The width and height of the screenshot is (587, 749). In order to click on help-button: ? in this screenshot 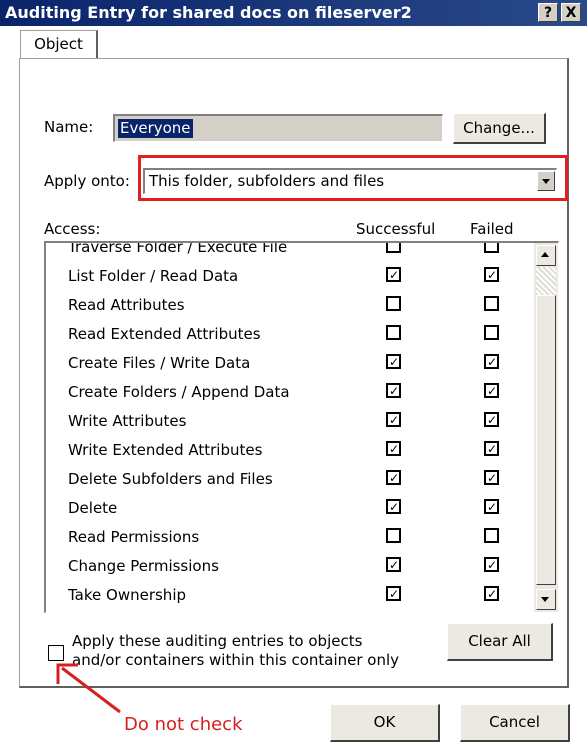, I will do `click(548, 12)`.